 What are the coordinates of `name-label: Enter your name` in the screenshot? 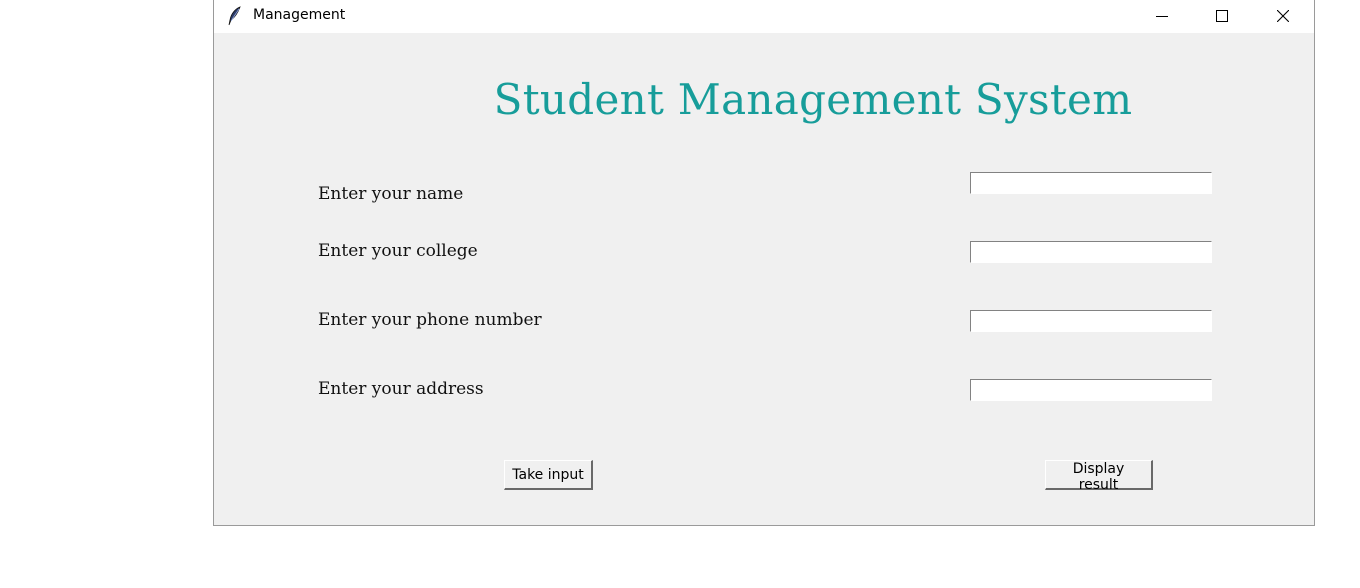 It's located at (391, 194).